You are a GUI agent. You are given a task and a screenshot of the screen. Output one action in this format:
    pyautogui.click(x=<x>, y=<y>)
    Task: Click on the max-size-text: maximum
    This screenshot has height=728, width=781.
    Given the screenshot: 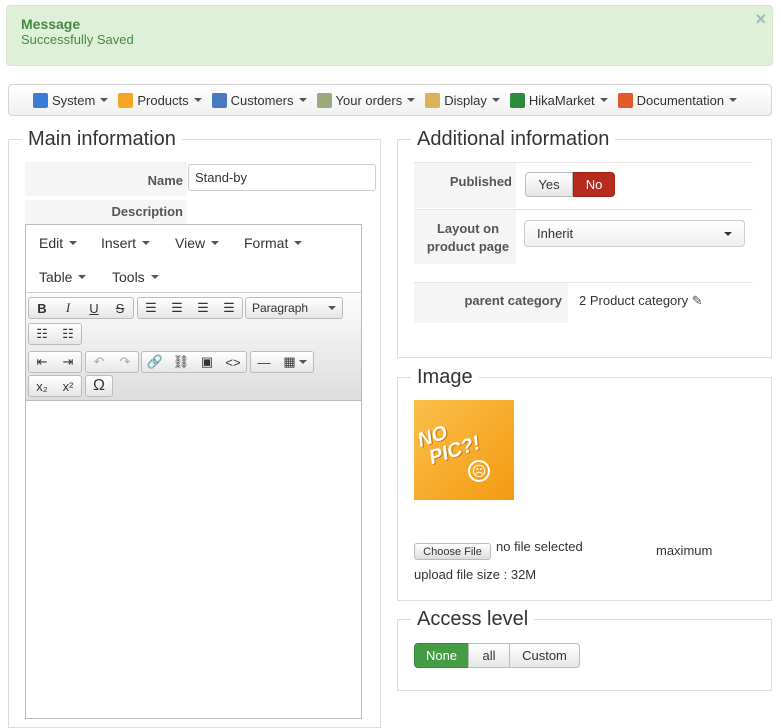 What is the action you would take?
    pyautogui.click(x=684, y=550)
    